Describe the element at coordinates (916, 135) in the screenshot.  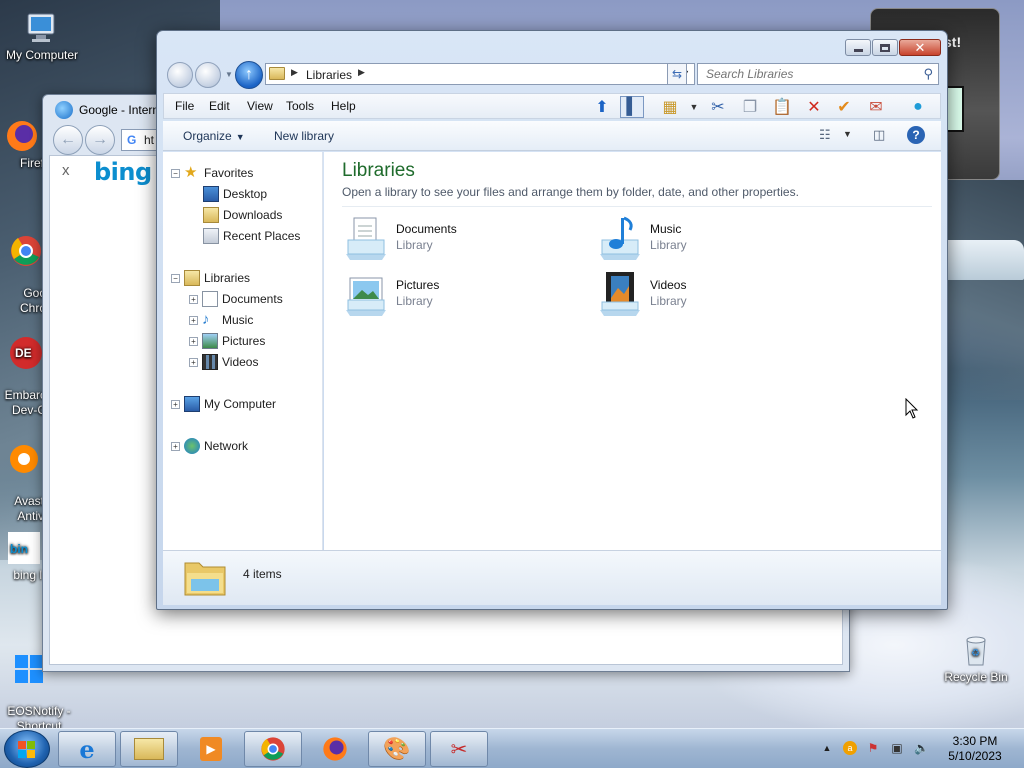
I see `help-icon: ?` at that location.